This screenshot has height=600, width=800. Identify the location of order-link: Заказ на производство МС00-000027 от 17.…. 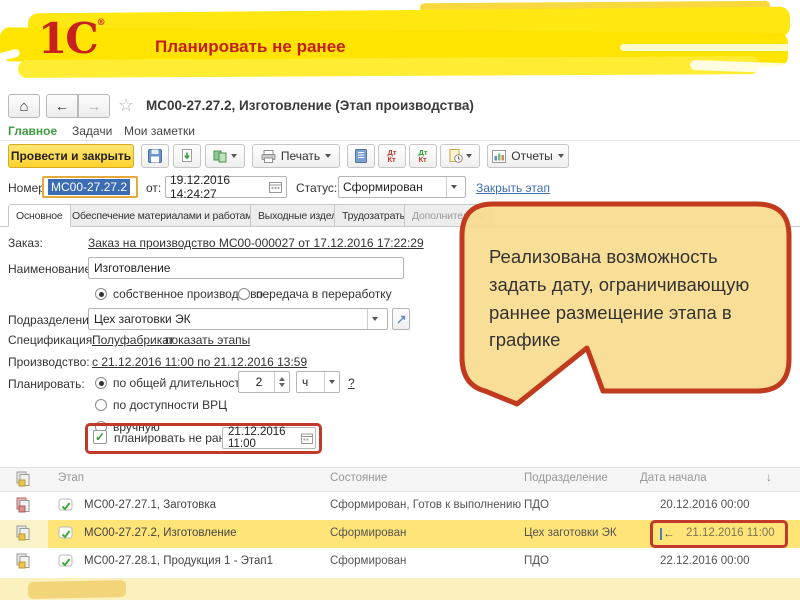
(256, 243).